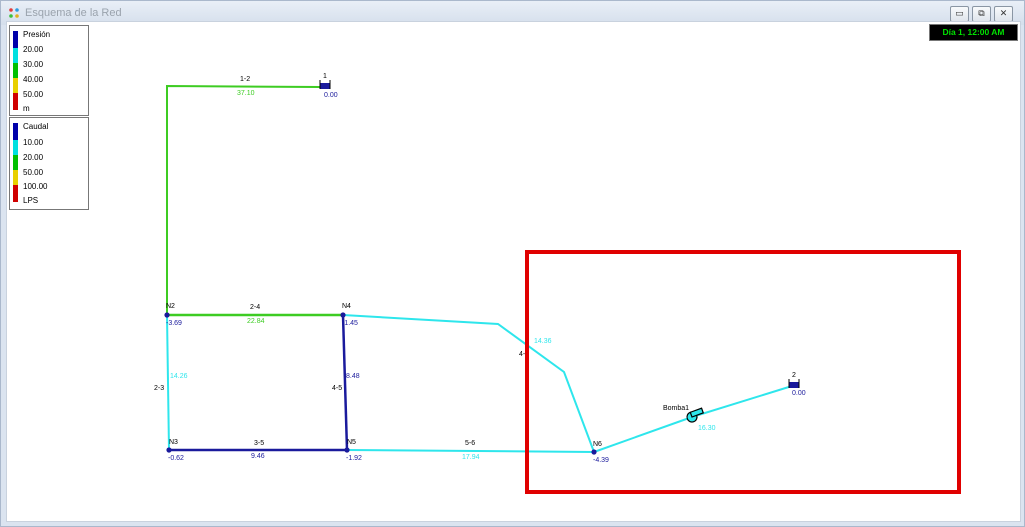  What do you see at coordinates (959, 14) in the screenshot?
I see `minimize-button: ▭` at bounding box center [959, 14].